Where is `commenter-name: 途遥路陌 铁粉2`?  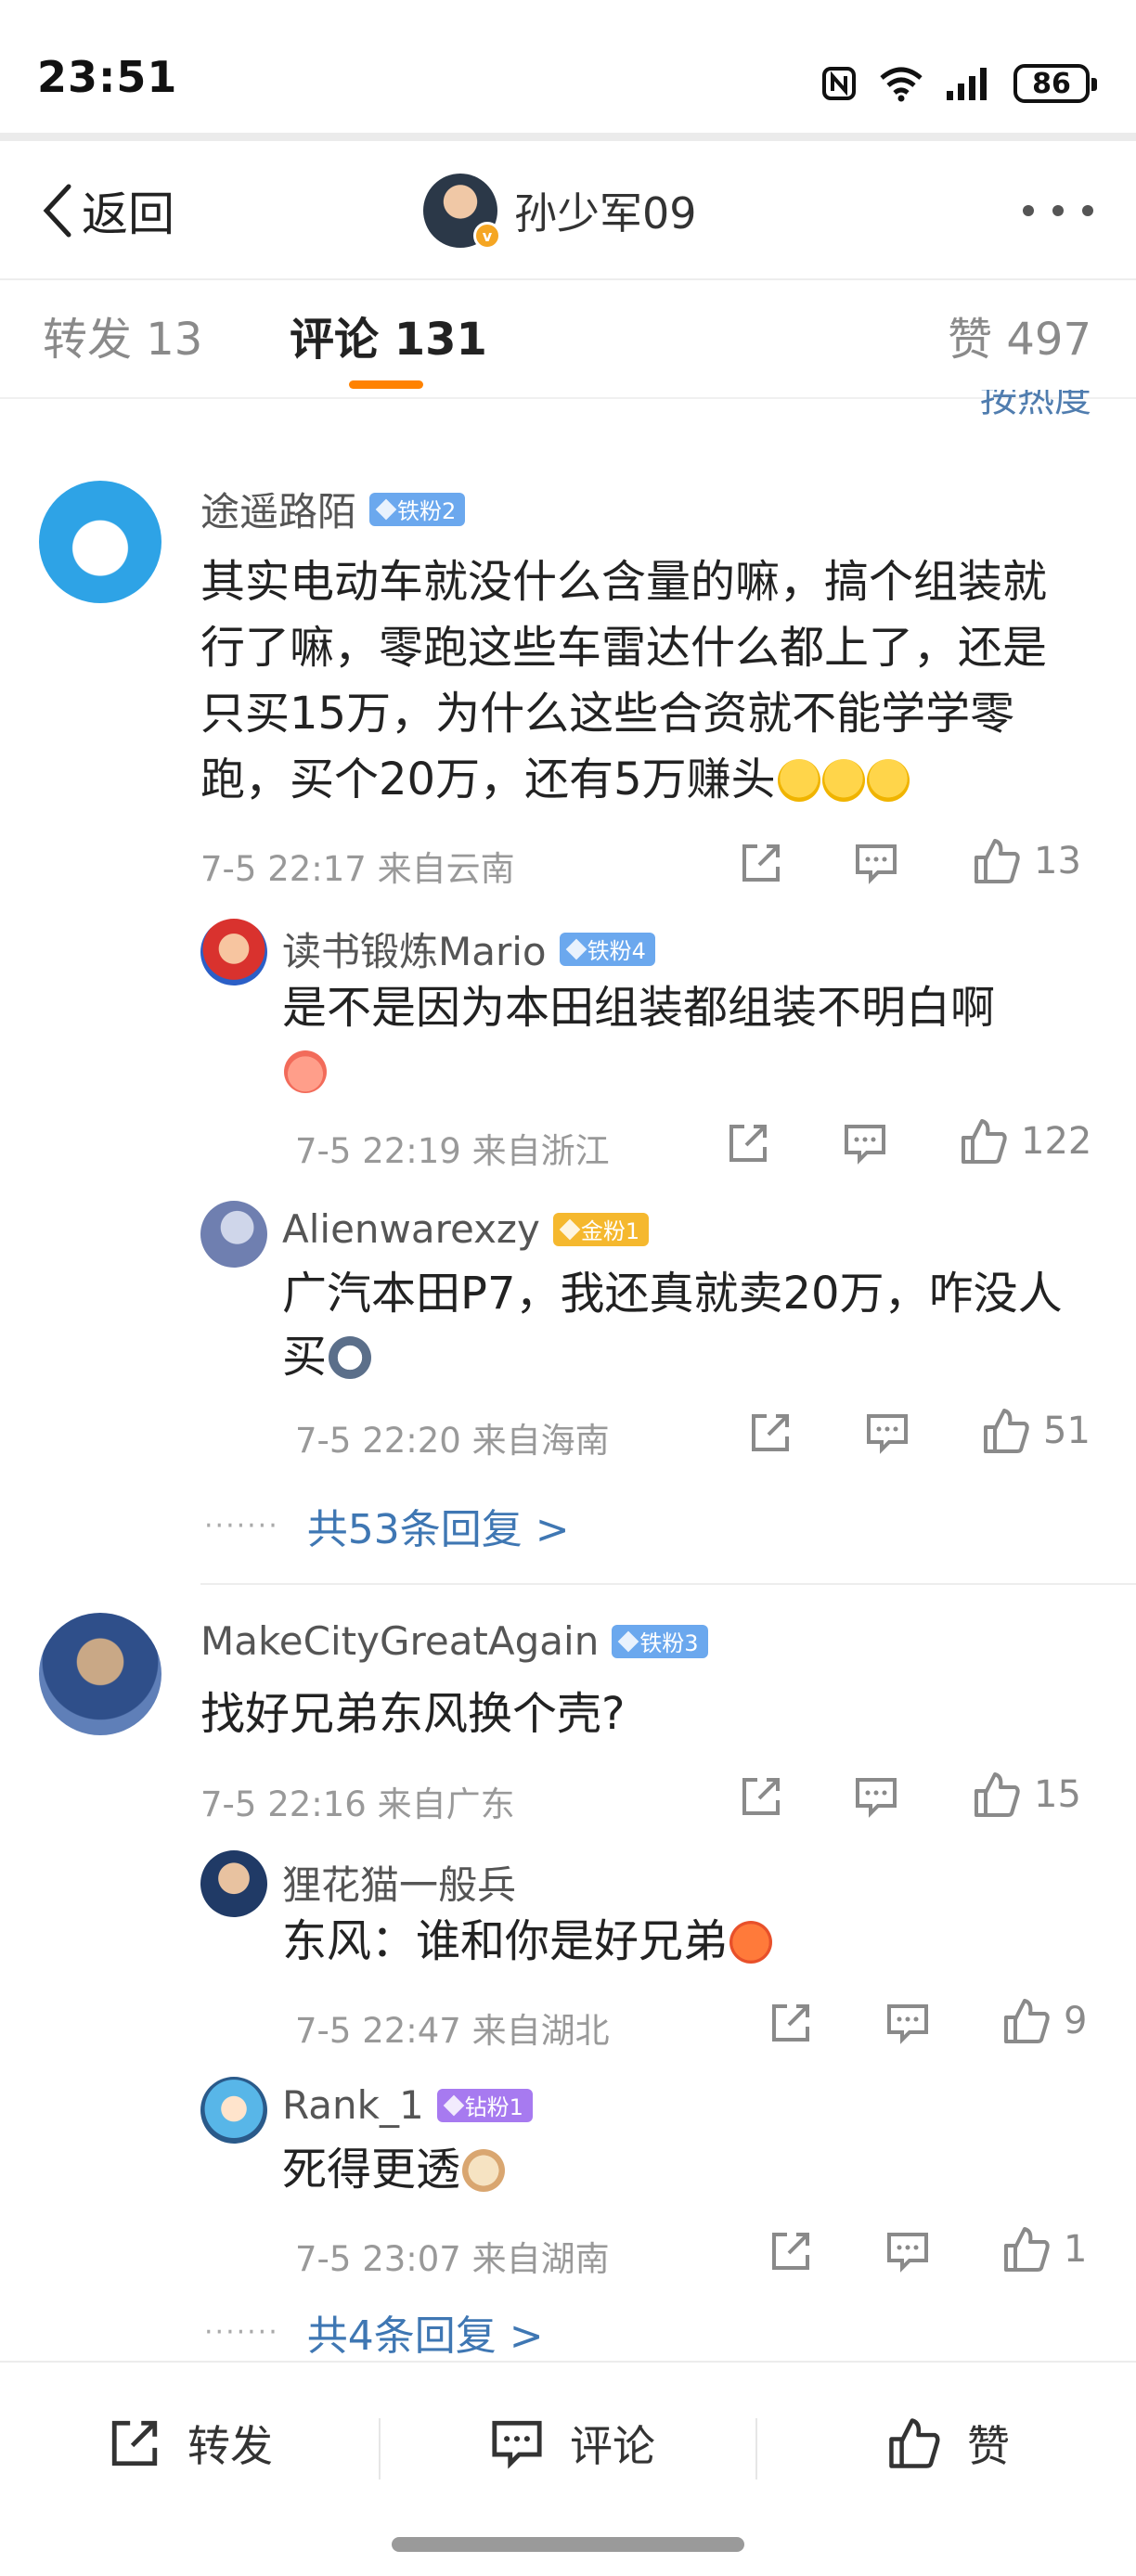
commenter-name: 途遥路陌 铁粉2 is located at coordinates (333, 509).